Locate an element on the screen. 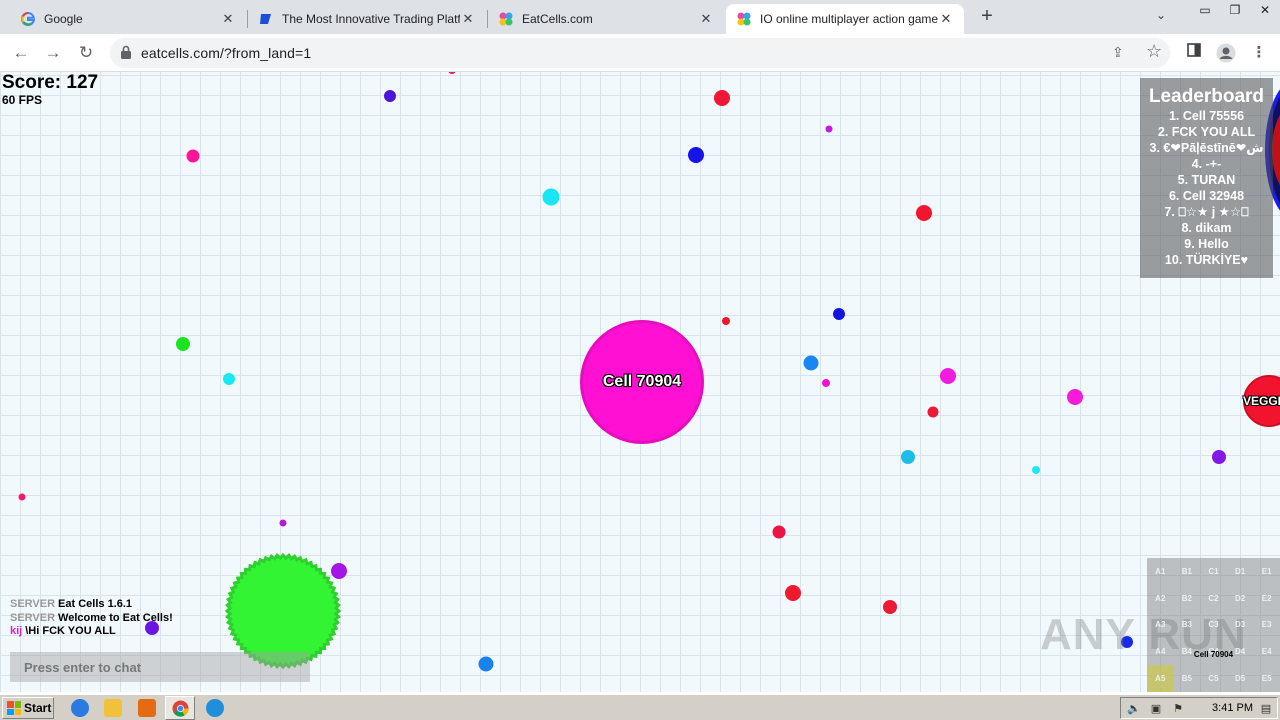  bookmark-star-icon: ☆ is located at coordinates (1154, 51).